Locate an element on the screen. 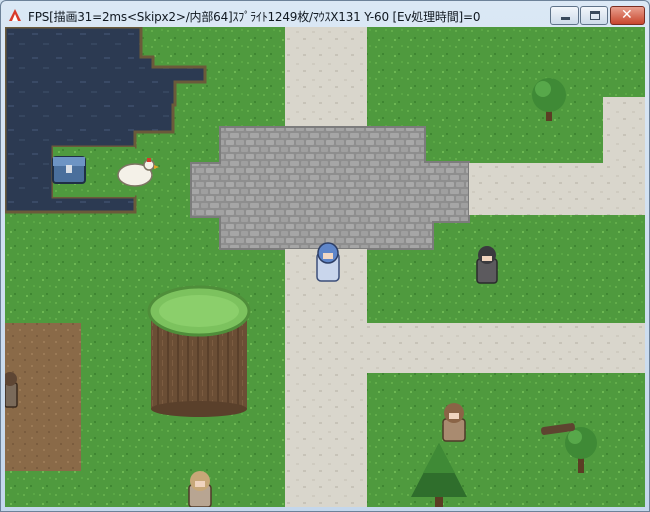 The image size is (650, 512). maximize-icon is located at coordinates (595, 15).